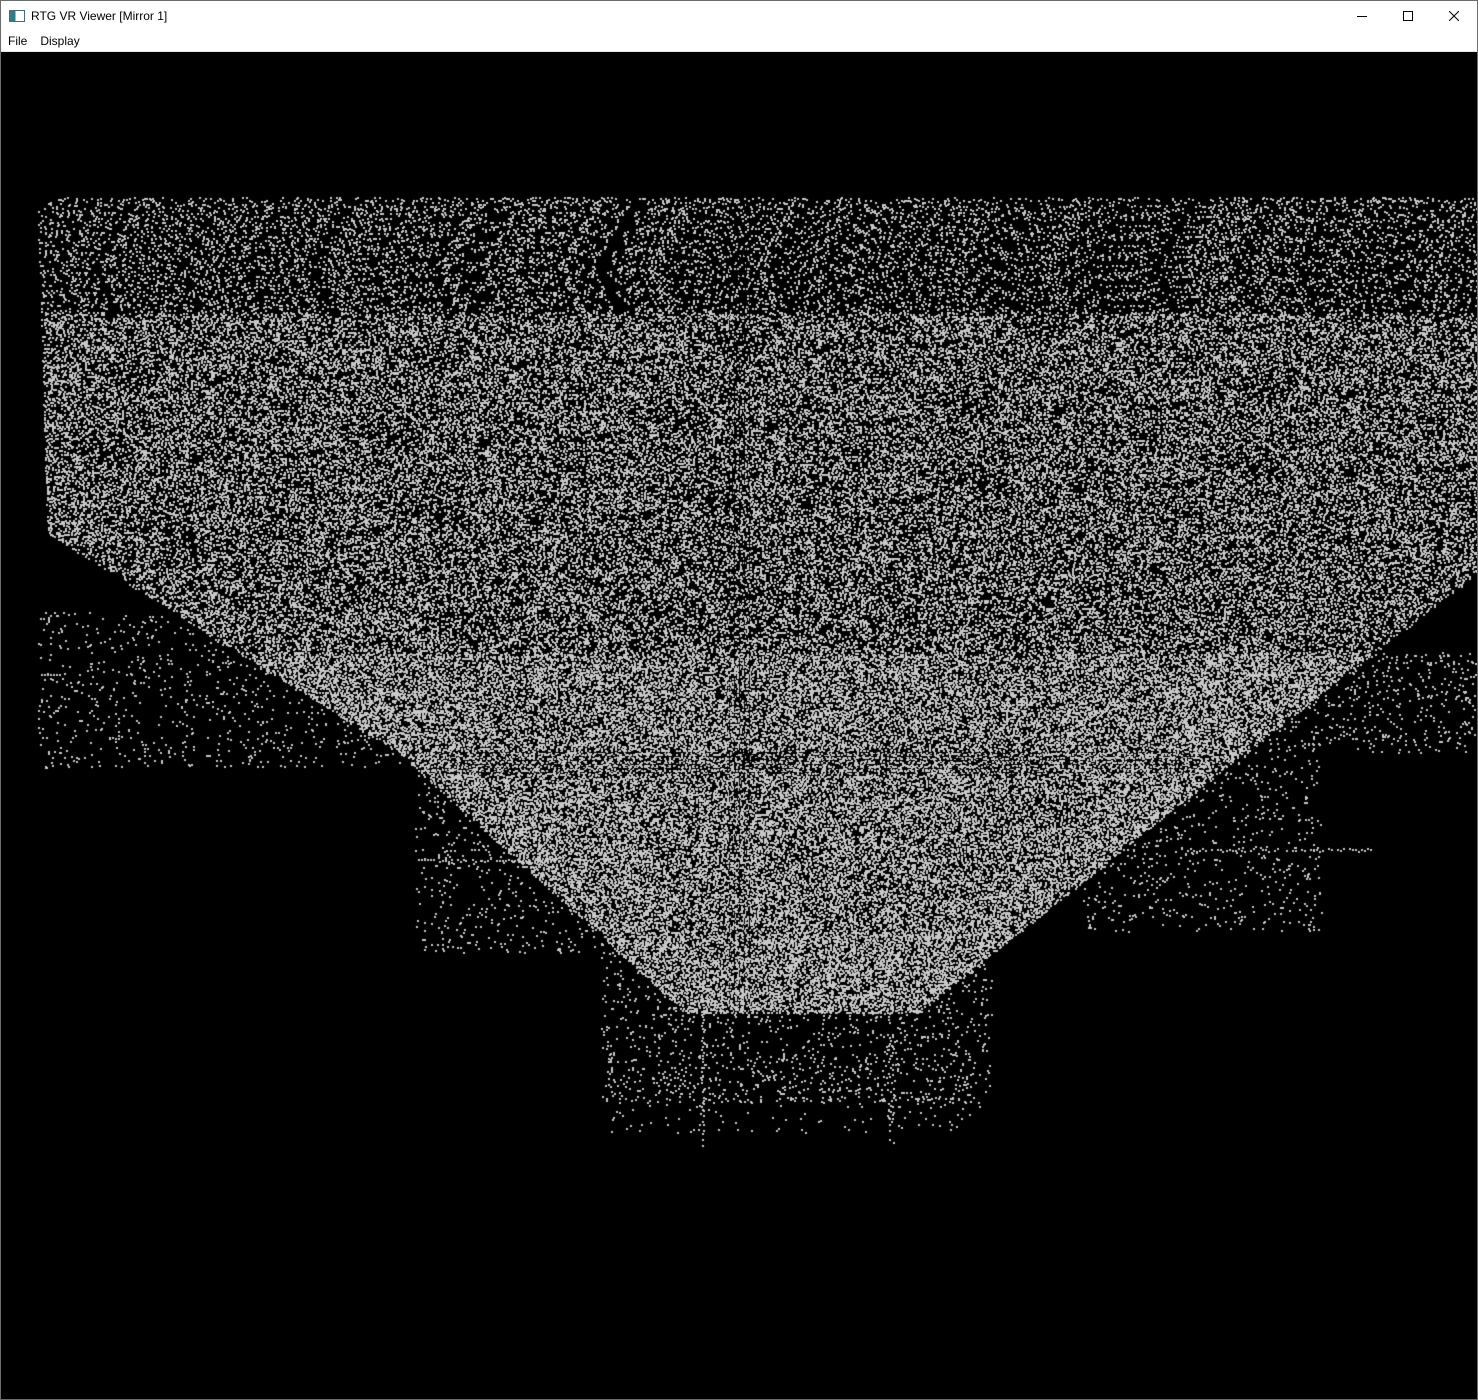  Describe the element at coordinates (739, 41) in the screenshot. I see `menu-bar: File Display` at that location.